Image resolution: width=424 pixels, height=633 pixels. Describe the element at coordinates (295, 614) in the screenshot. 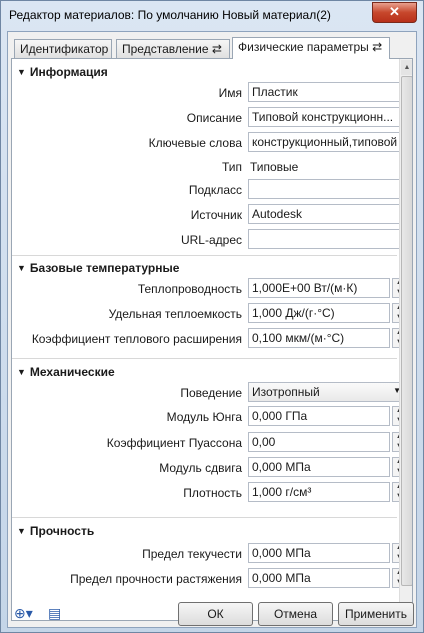

I see `cancel-button: Отмена` at that location.